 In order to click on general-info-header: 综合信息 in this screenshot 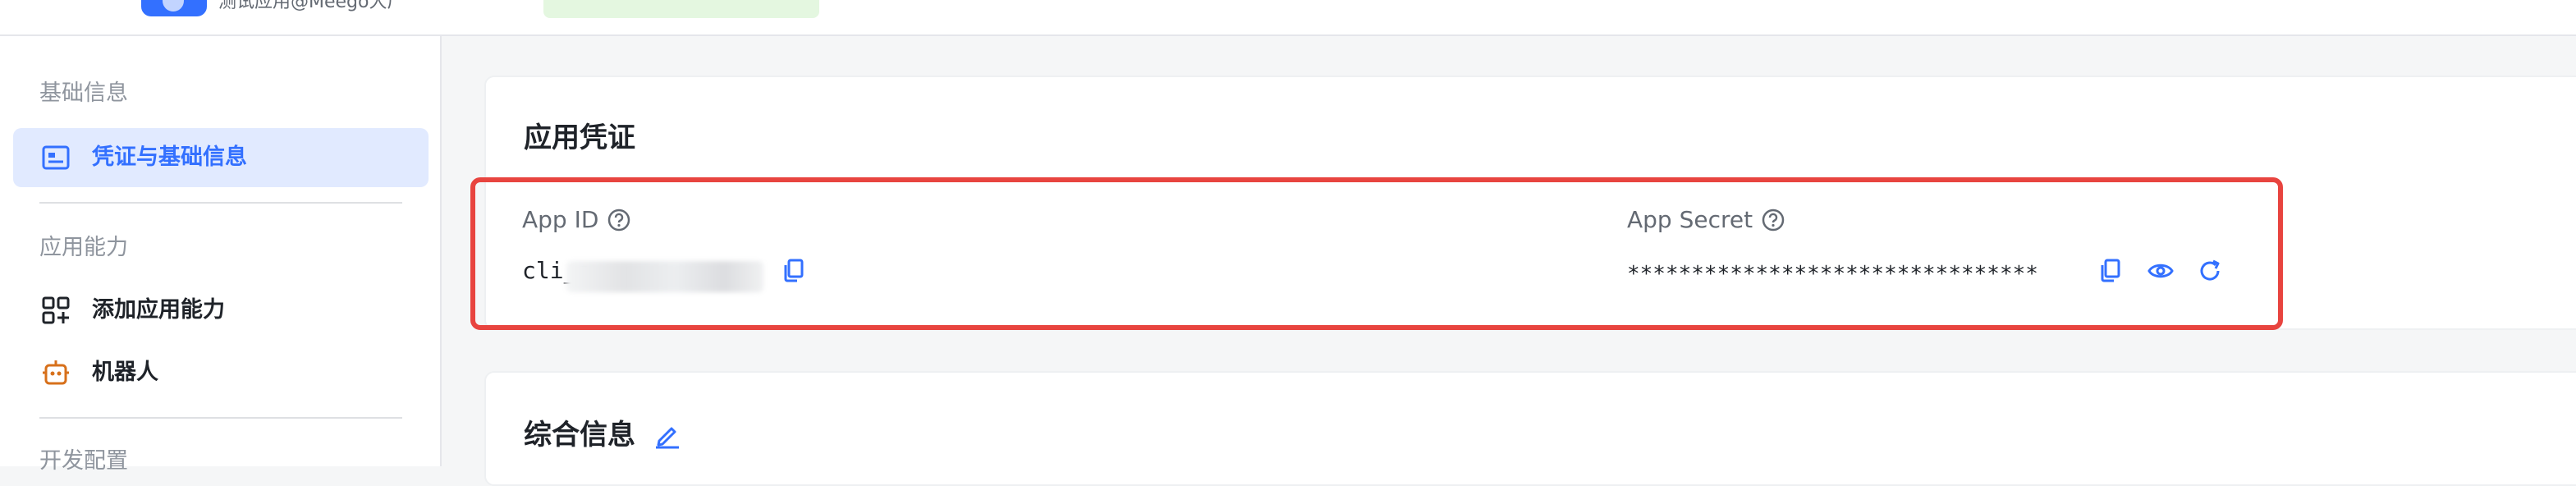, I will do `click(602, 435)`.